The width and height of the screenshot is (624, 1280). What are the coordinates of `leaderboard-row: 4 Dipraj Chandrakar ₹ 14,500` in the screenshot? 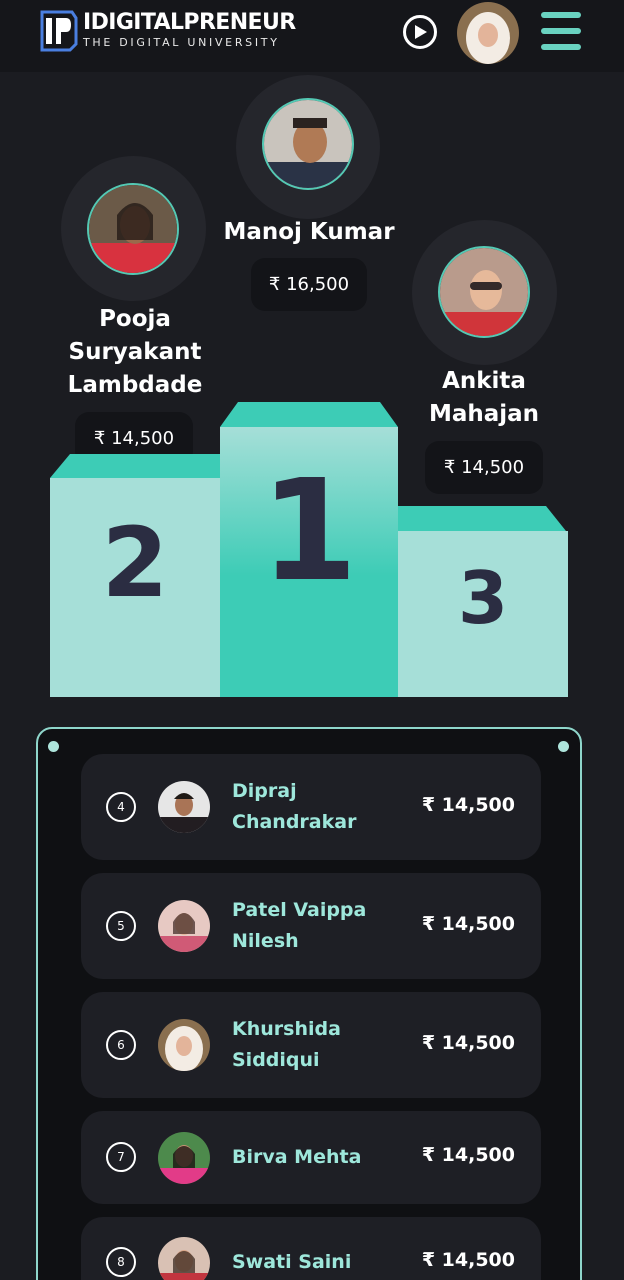 It's located at (311, 807).